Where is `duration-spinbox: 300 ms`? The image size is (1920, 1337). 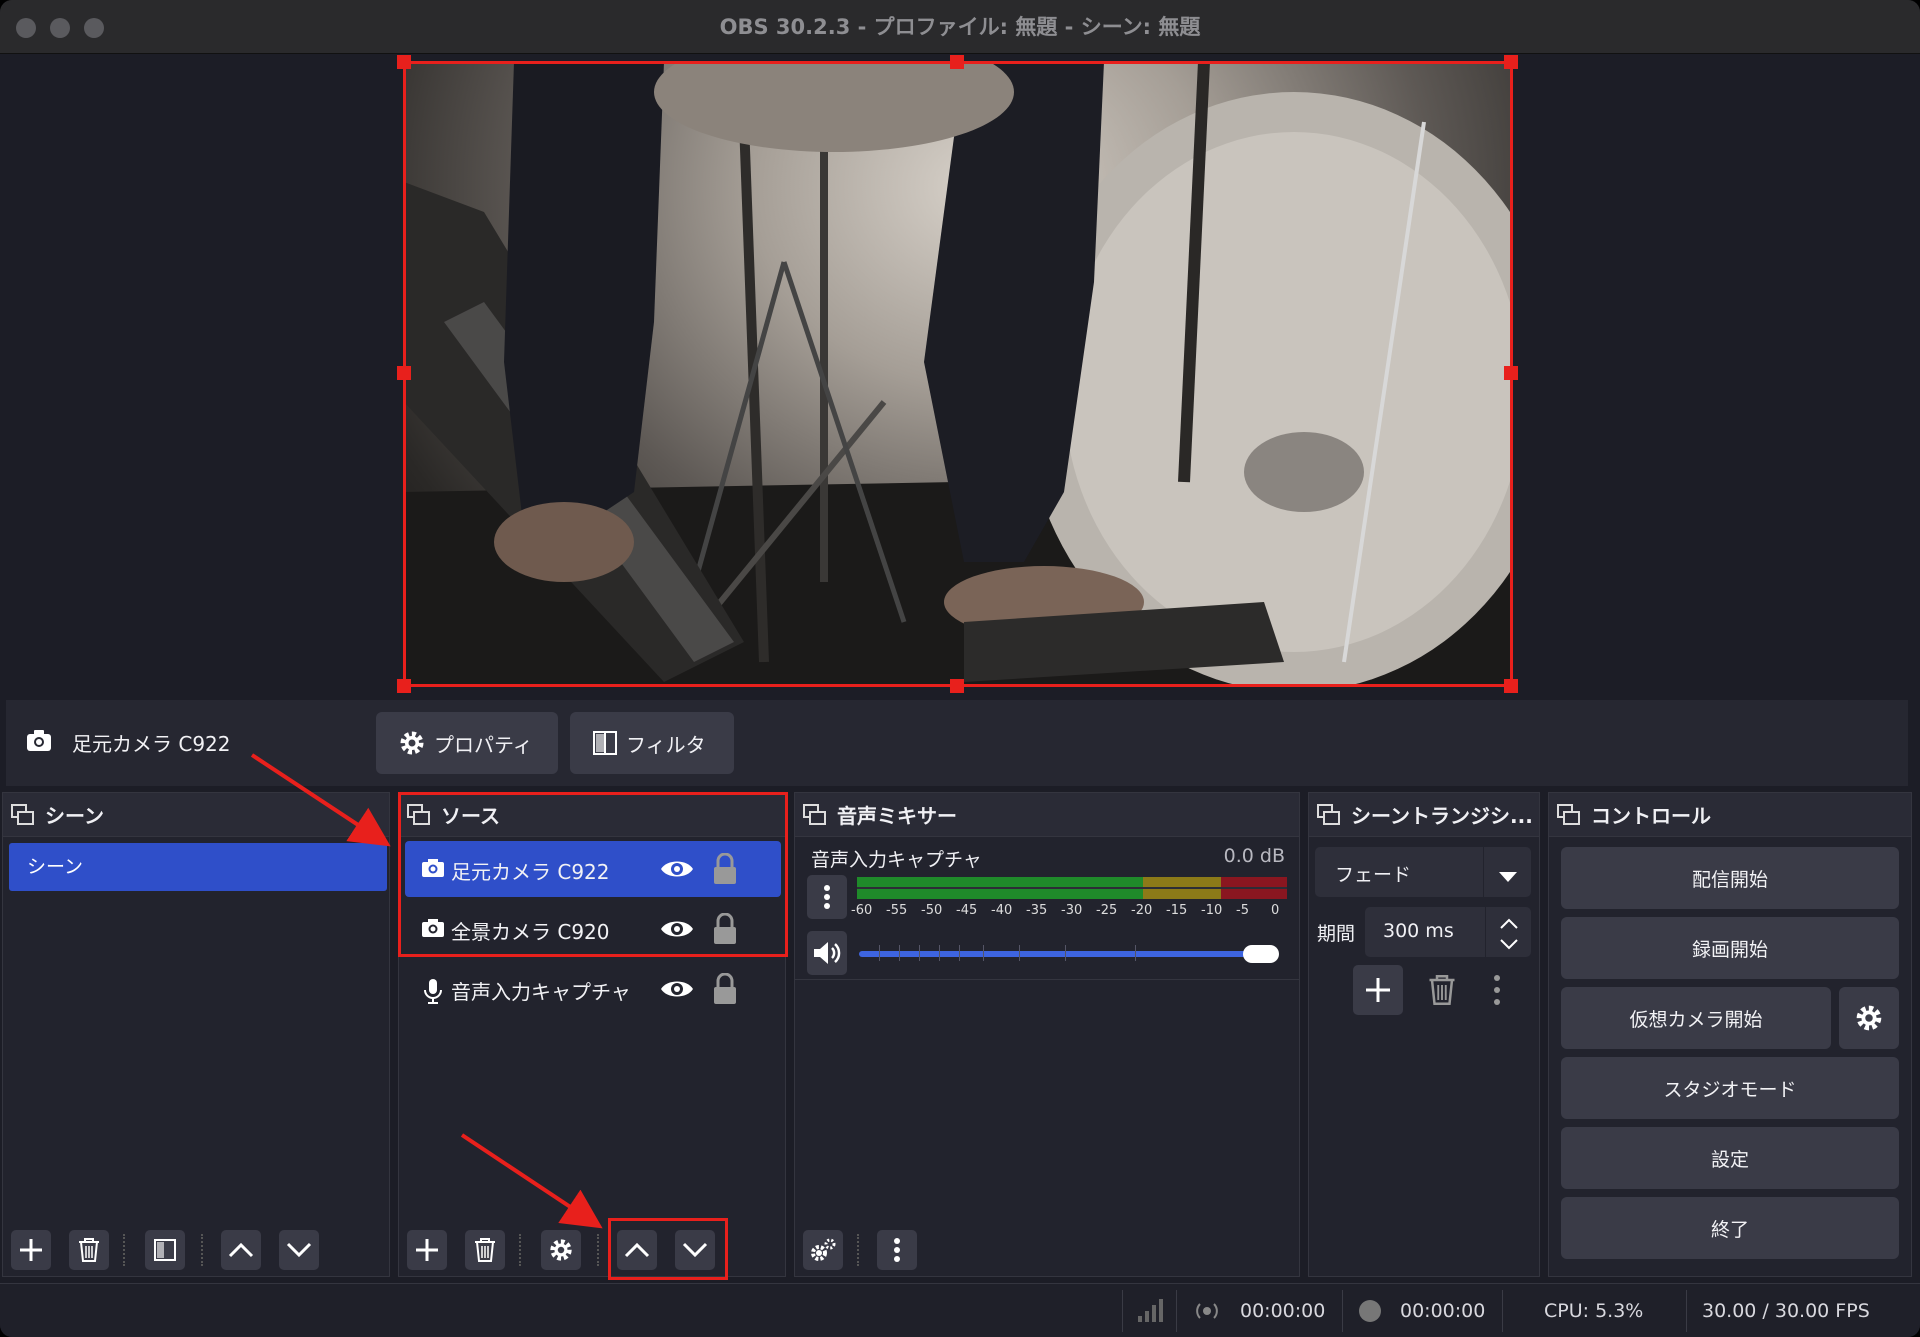 duration-spinbox: 300 ms is located at coordinates (1448, 932).